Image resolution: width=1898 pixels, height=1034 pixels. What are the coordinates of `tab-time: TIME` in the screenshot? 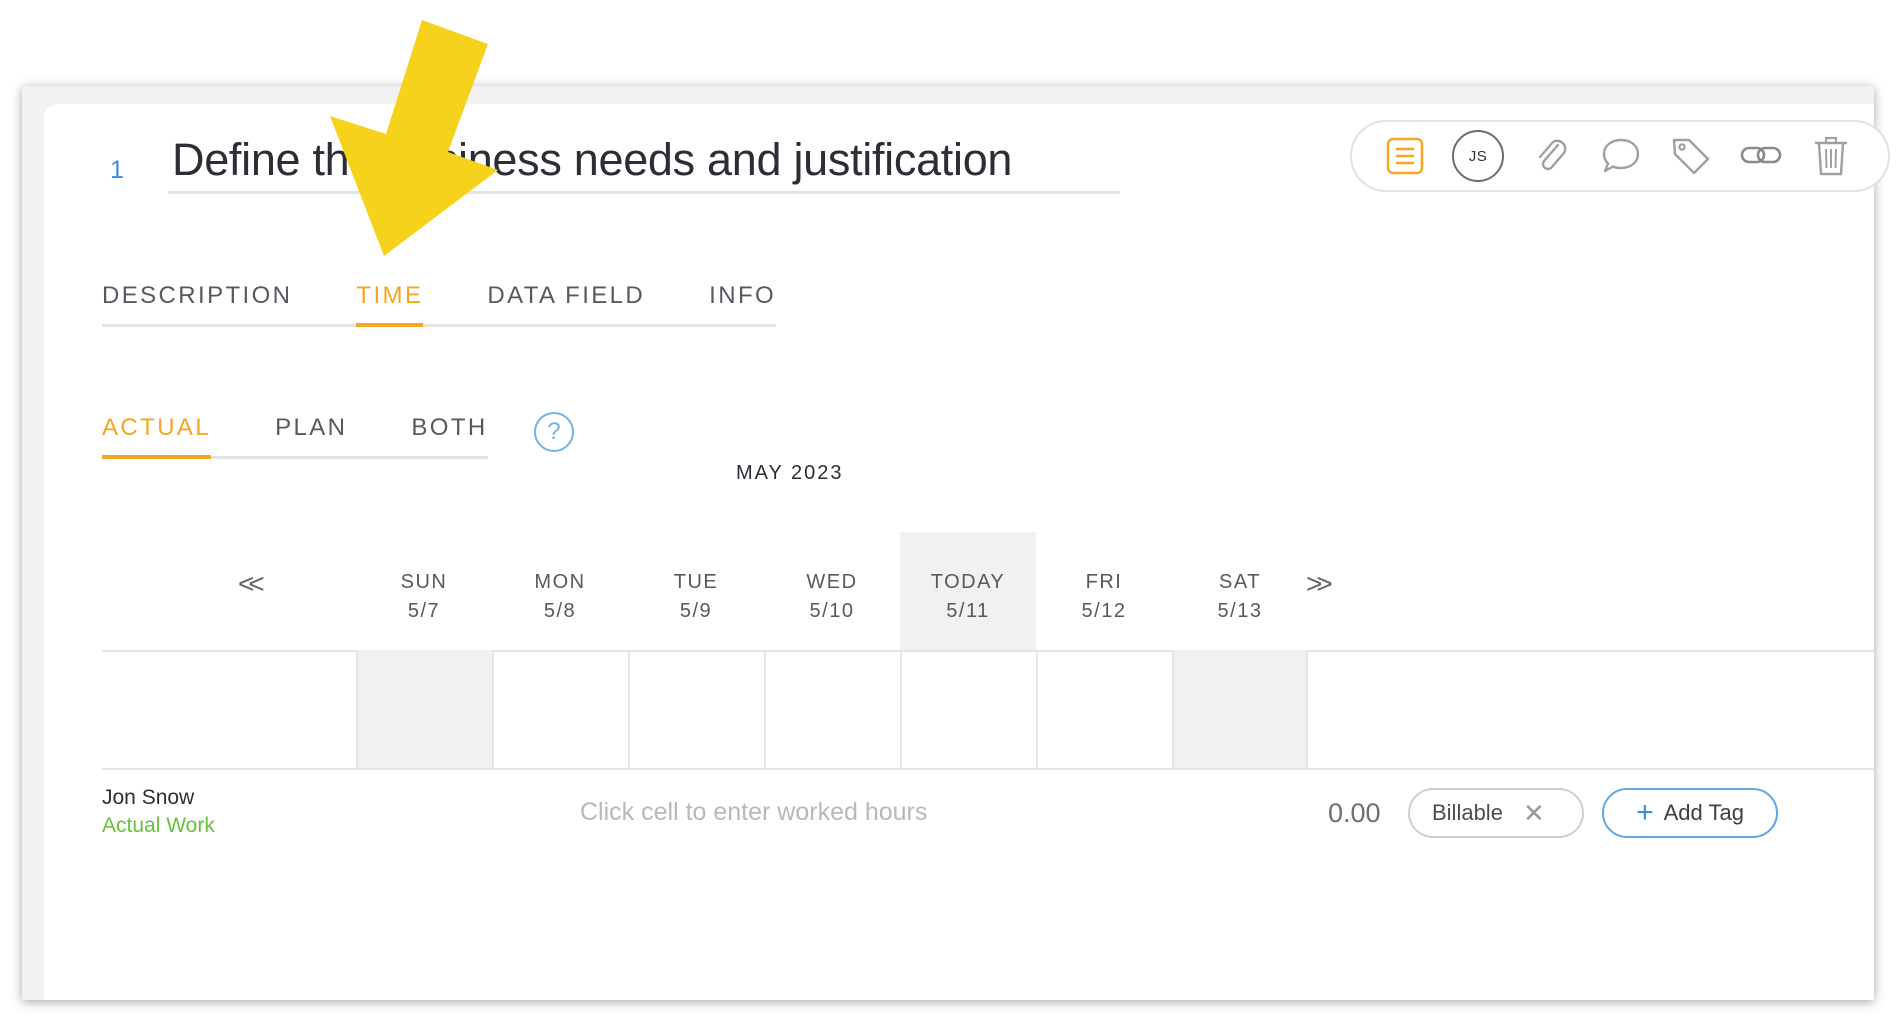 It's located at (390, 300).